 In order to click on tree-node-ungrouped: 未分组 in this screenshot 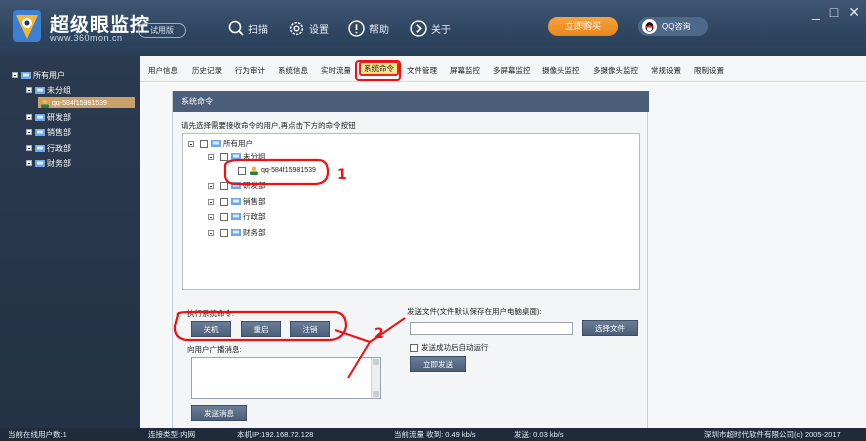, I will do `click(237, 156)`.